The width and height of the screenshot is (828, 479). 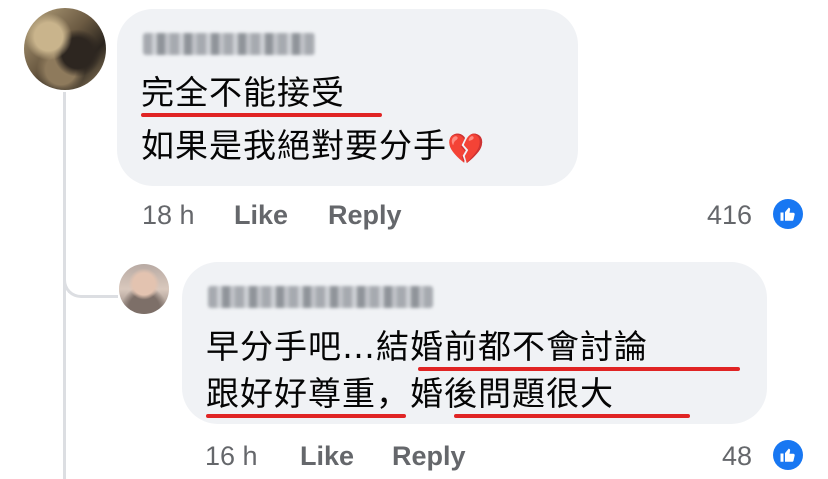 I want to click on reply-reaction-count: 48, so click(x=737, y=456).